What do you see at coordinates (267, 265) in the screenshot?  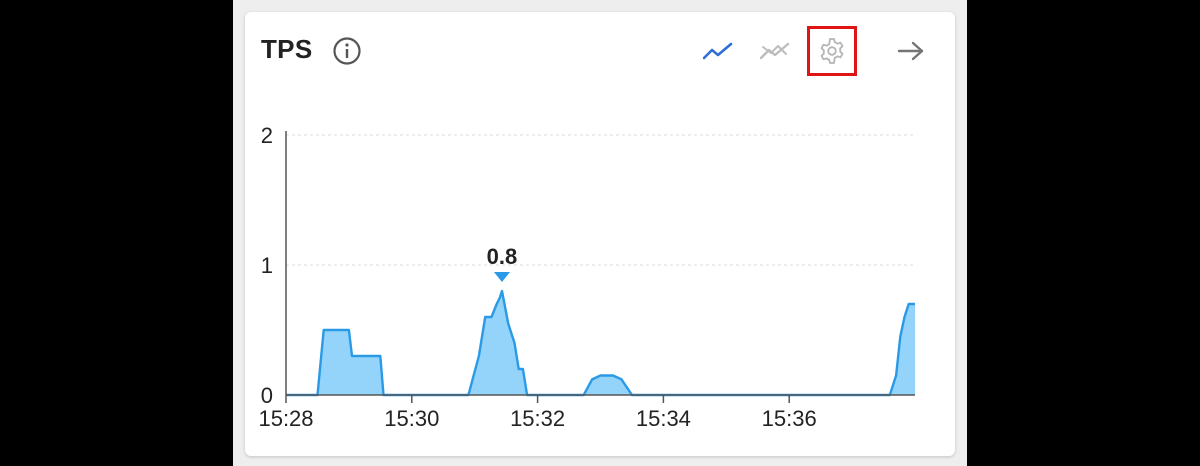 I see `y-tick-label: 1` at bounding box center [267, 265].